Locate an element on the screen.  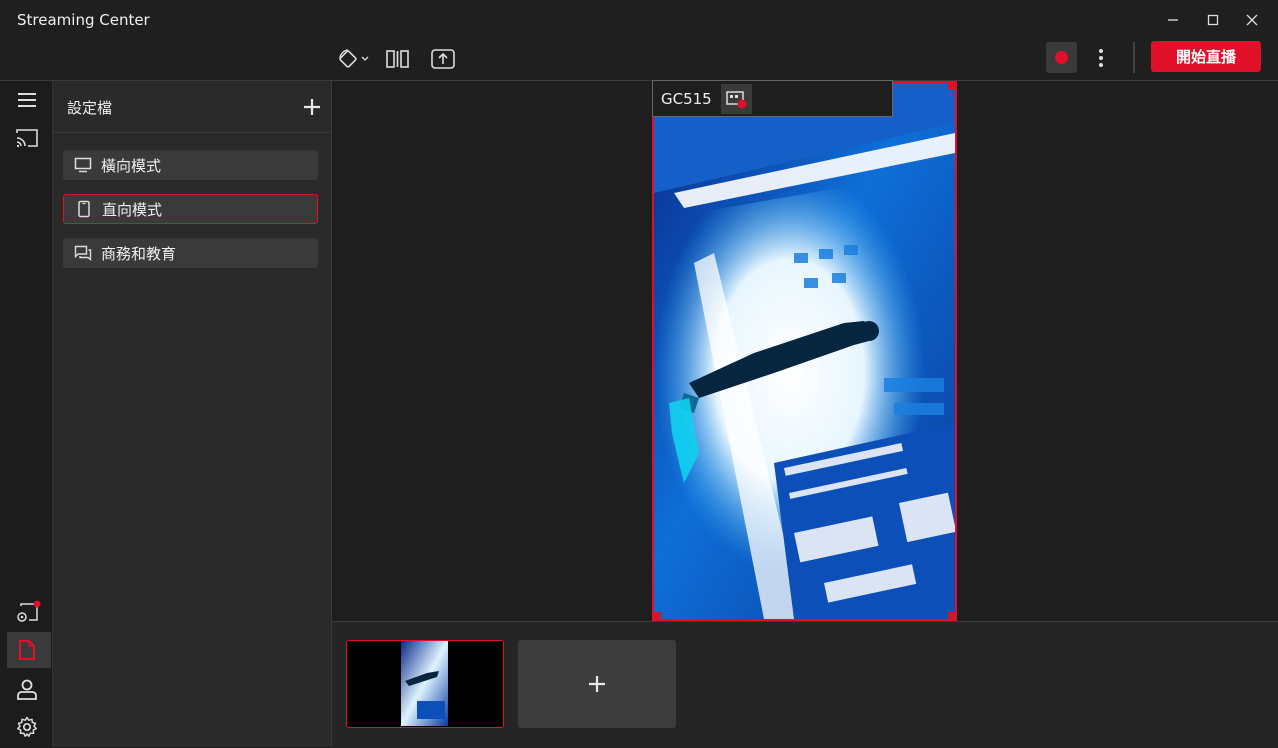
profile-landscape: 橫向模式 is located at coordinates (190, 165).